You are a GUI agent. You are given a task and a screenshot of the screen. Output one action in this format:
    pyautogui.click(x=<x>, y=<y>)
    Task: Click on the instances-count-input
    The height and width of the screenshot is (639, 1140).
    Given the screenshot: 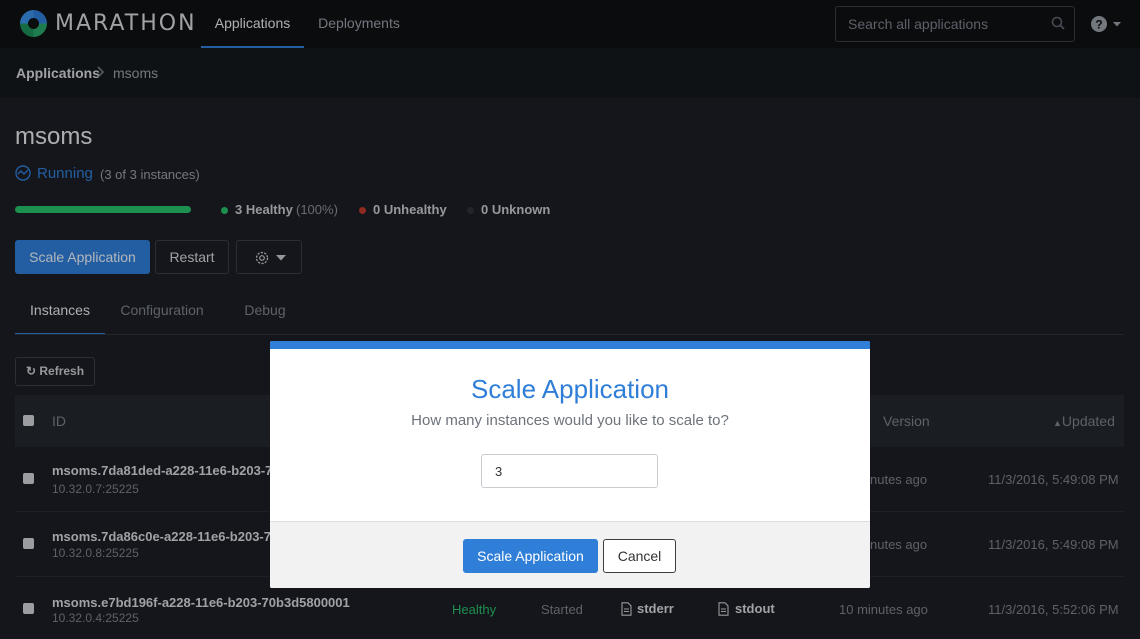 What is the action you would take?
    pyautogui.click(x=569, y=471)
    